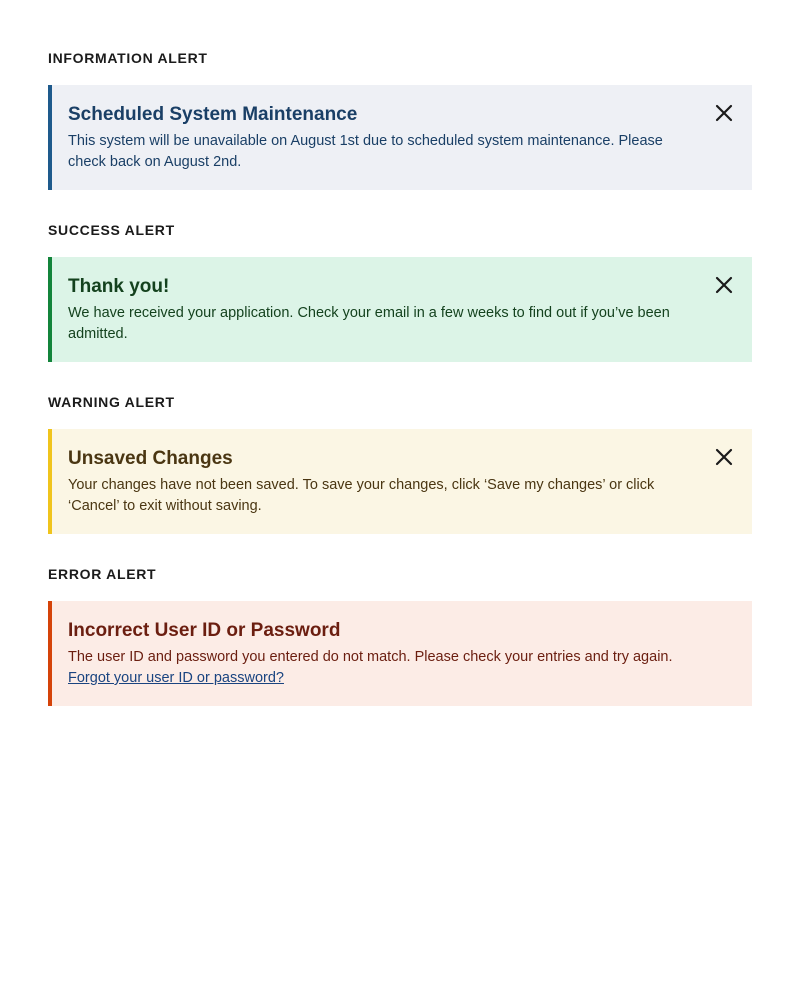 This screenshot has width=800, height=1000. I want to click on alert-title: Scheduled System Maintenance, so click(213, 114).